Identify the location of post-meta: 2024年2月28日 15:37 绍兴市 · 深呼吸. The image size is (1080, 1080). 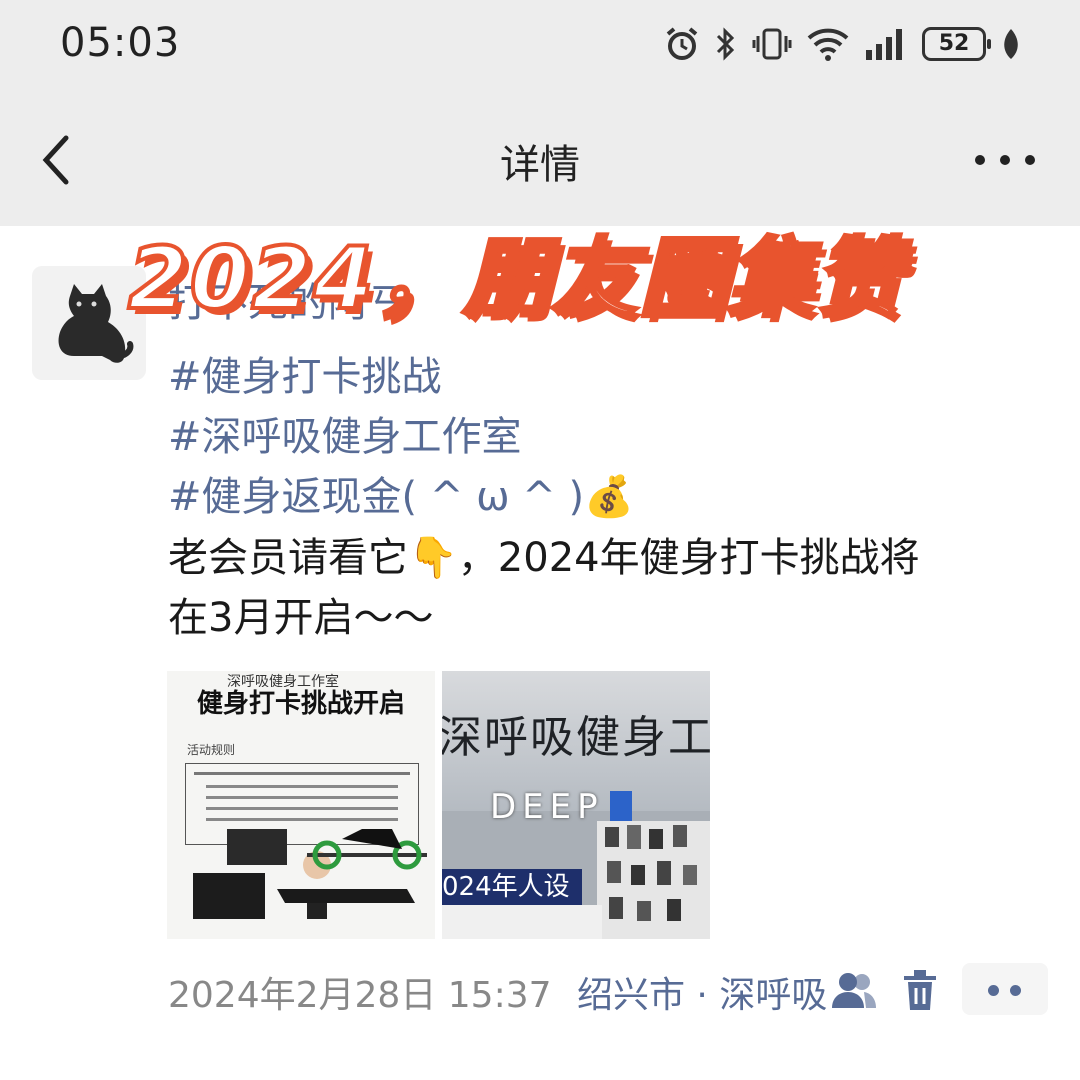
(497, 992).